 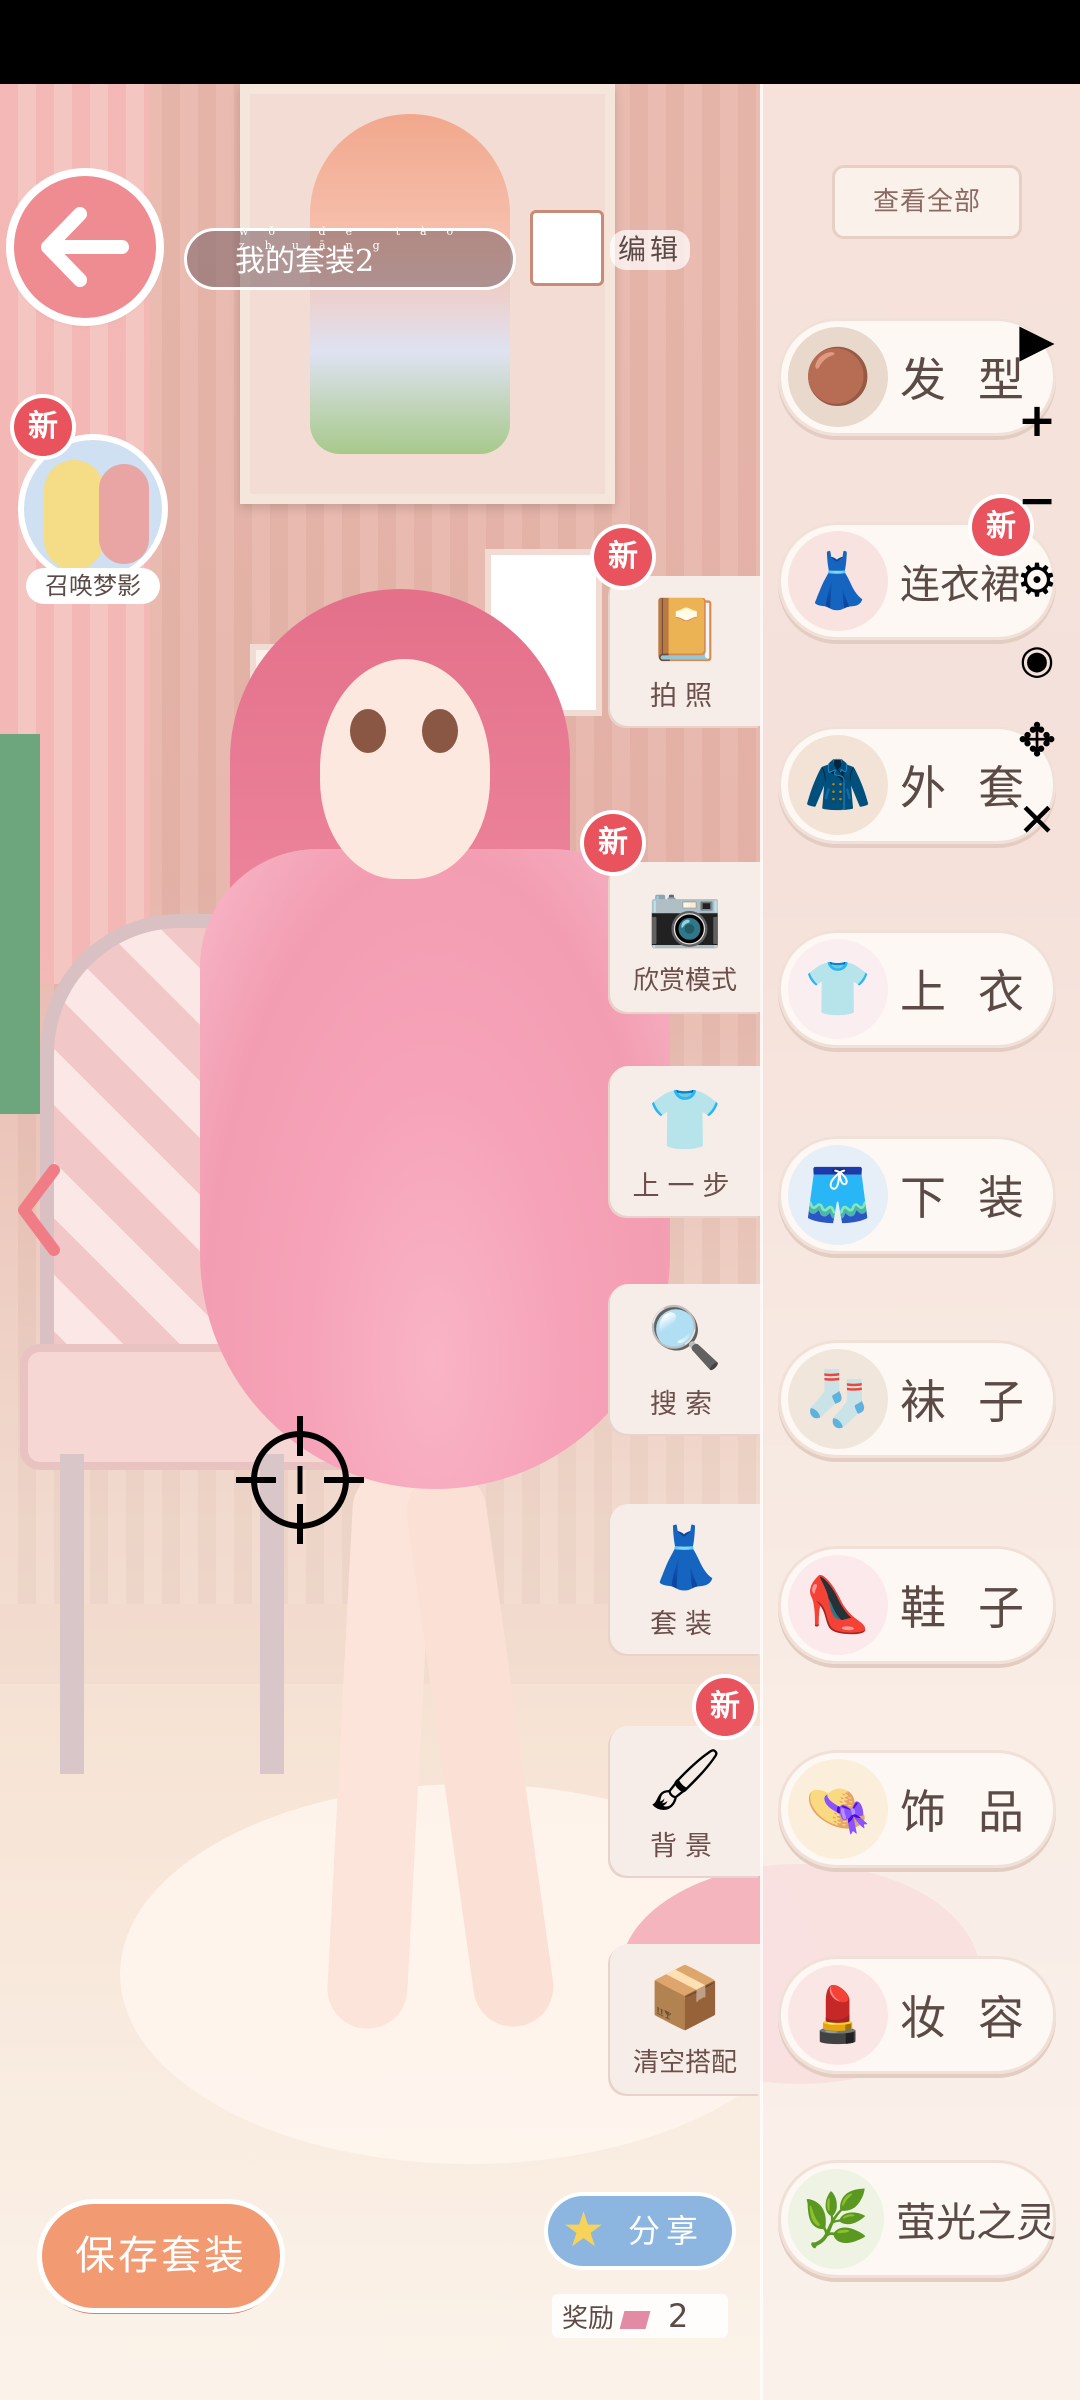 What do you see at coordinates (43, 427) in the screenshot?
I see `summon-new-badge: 新` at bounding box center [43, 427].